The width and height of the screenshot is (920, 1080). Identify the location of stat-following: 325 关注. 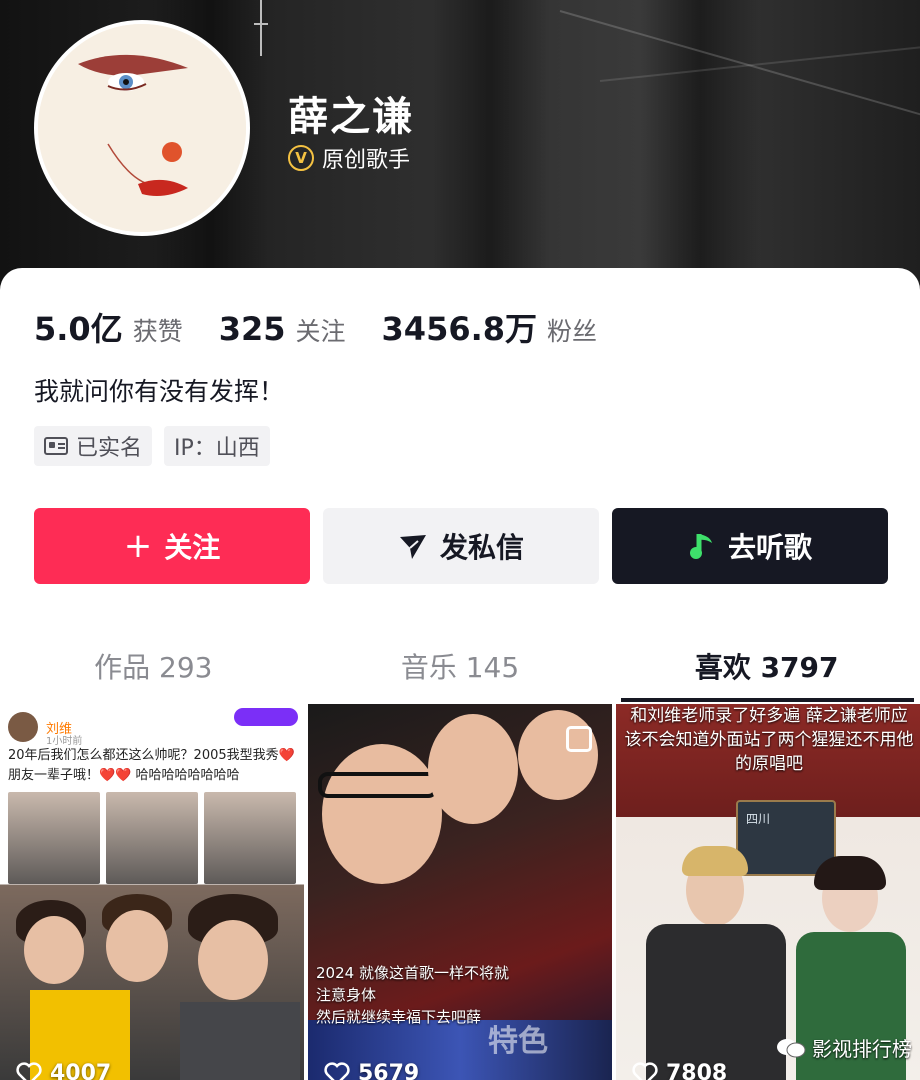
(282, 329).